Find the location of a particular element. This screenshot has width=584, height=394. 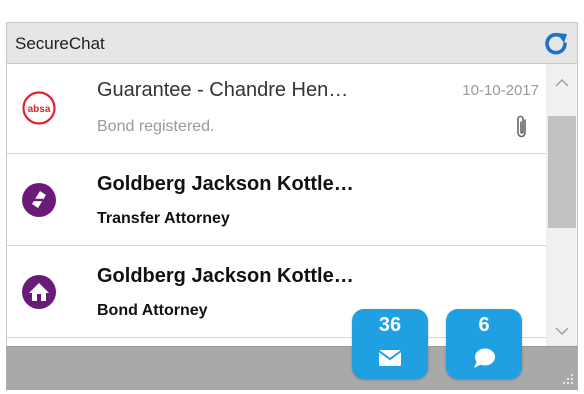

absa-logo-icon: absa is located at coordinates (39, 108).